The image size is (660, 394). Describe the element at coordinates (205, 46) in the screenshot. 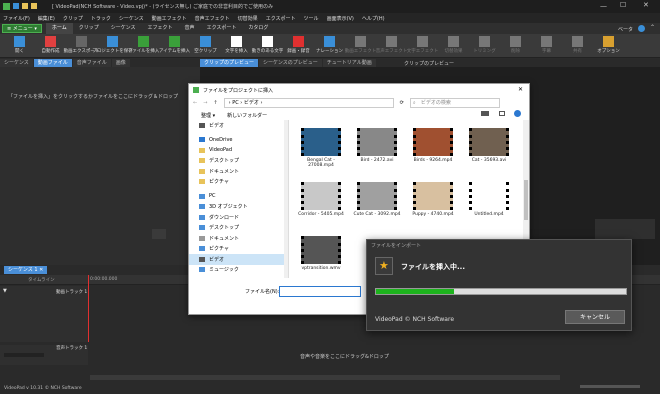

I see `blank-clip-button: 空クリップ` at that location.